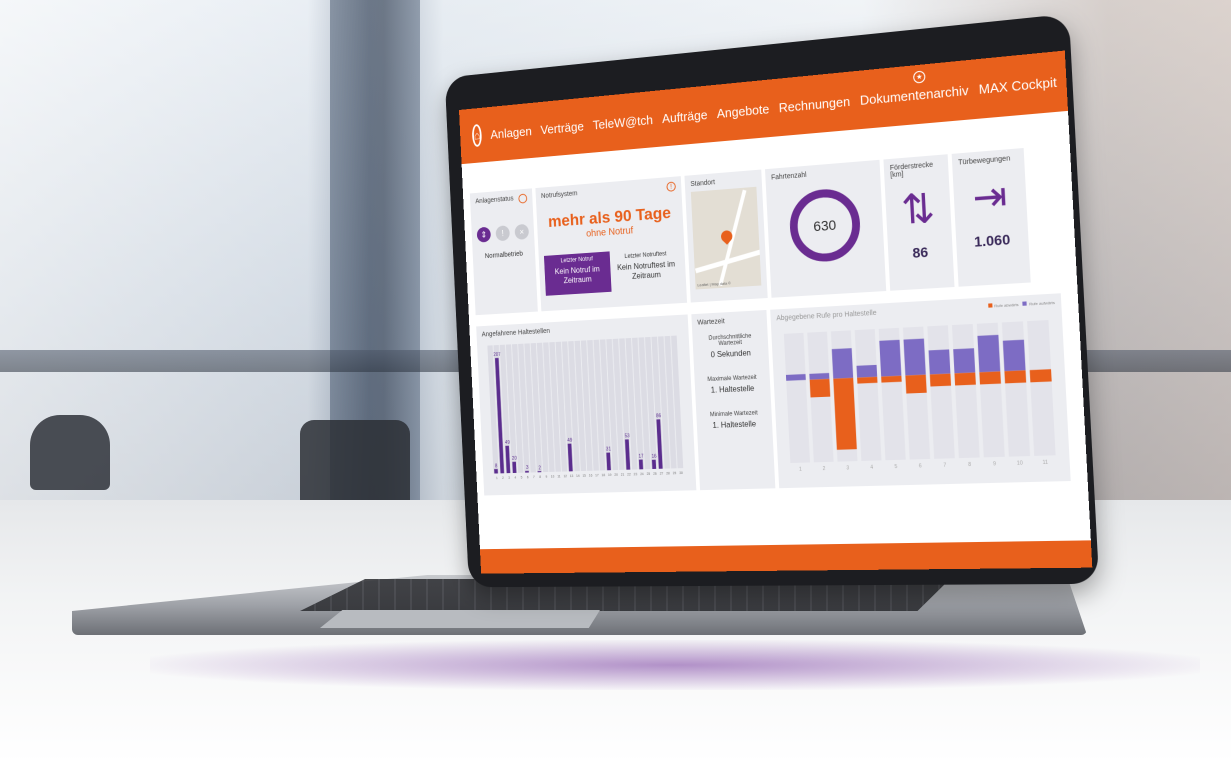 This screenshot has width=1231, height=763. What do you see at coordinates (511, 132) in the screenshot?
I see `nav-item-anlagen: Anlagen` at bounding box center [511, 132].